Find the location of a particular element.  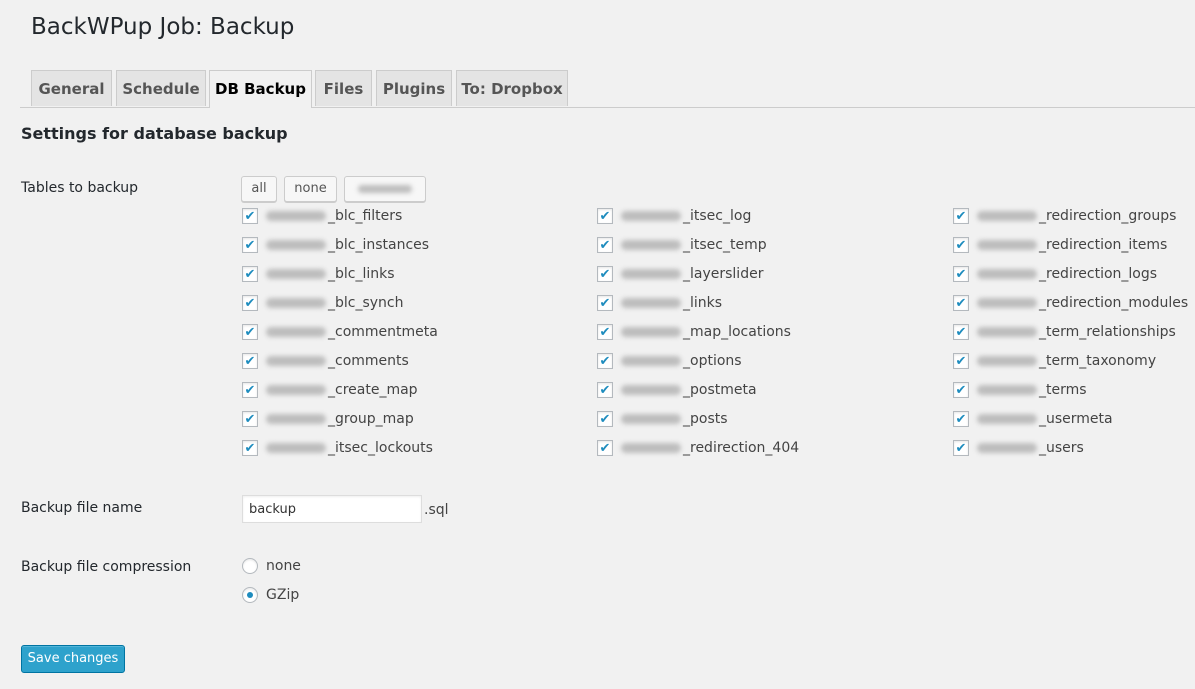

table-name: _comments is located at coordinates (368, 361).